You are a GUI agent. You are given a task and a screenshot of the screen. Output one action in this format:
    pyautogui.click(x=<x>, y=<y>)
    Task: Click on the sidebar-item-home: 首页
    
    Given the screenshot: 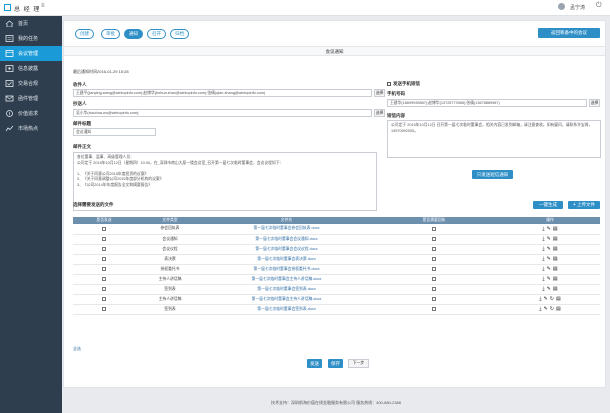 What is the action you would take?
    pyautogui.click(x=31, y=23)
    